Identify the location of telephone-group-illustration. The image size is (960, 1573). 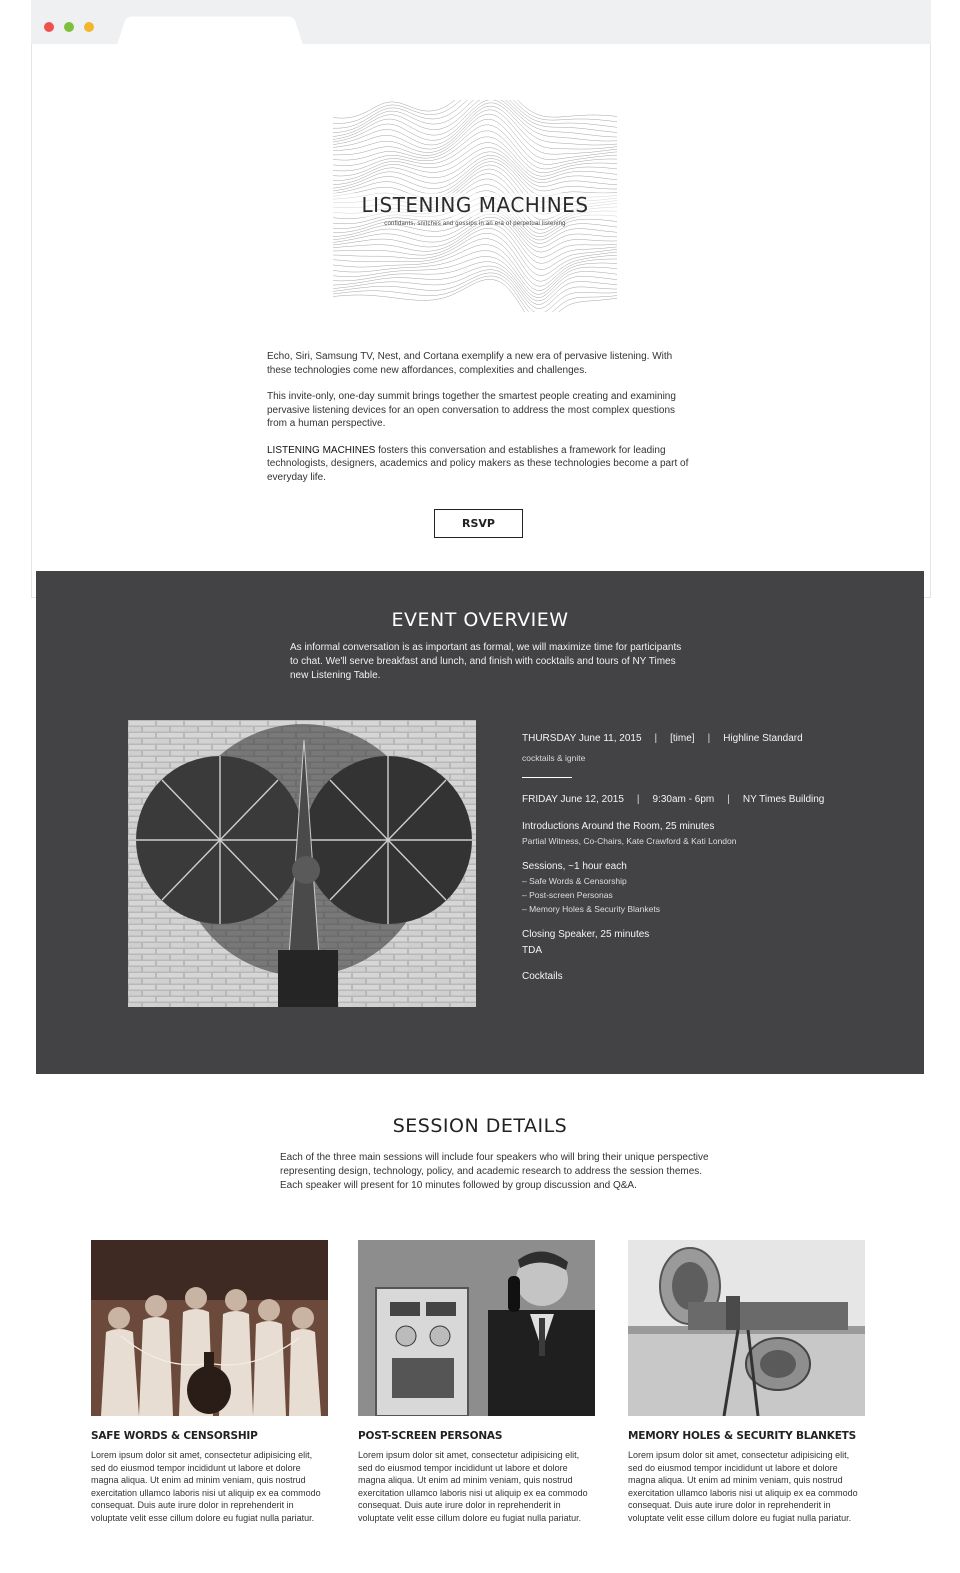
(209, 1328).